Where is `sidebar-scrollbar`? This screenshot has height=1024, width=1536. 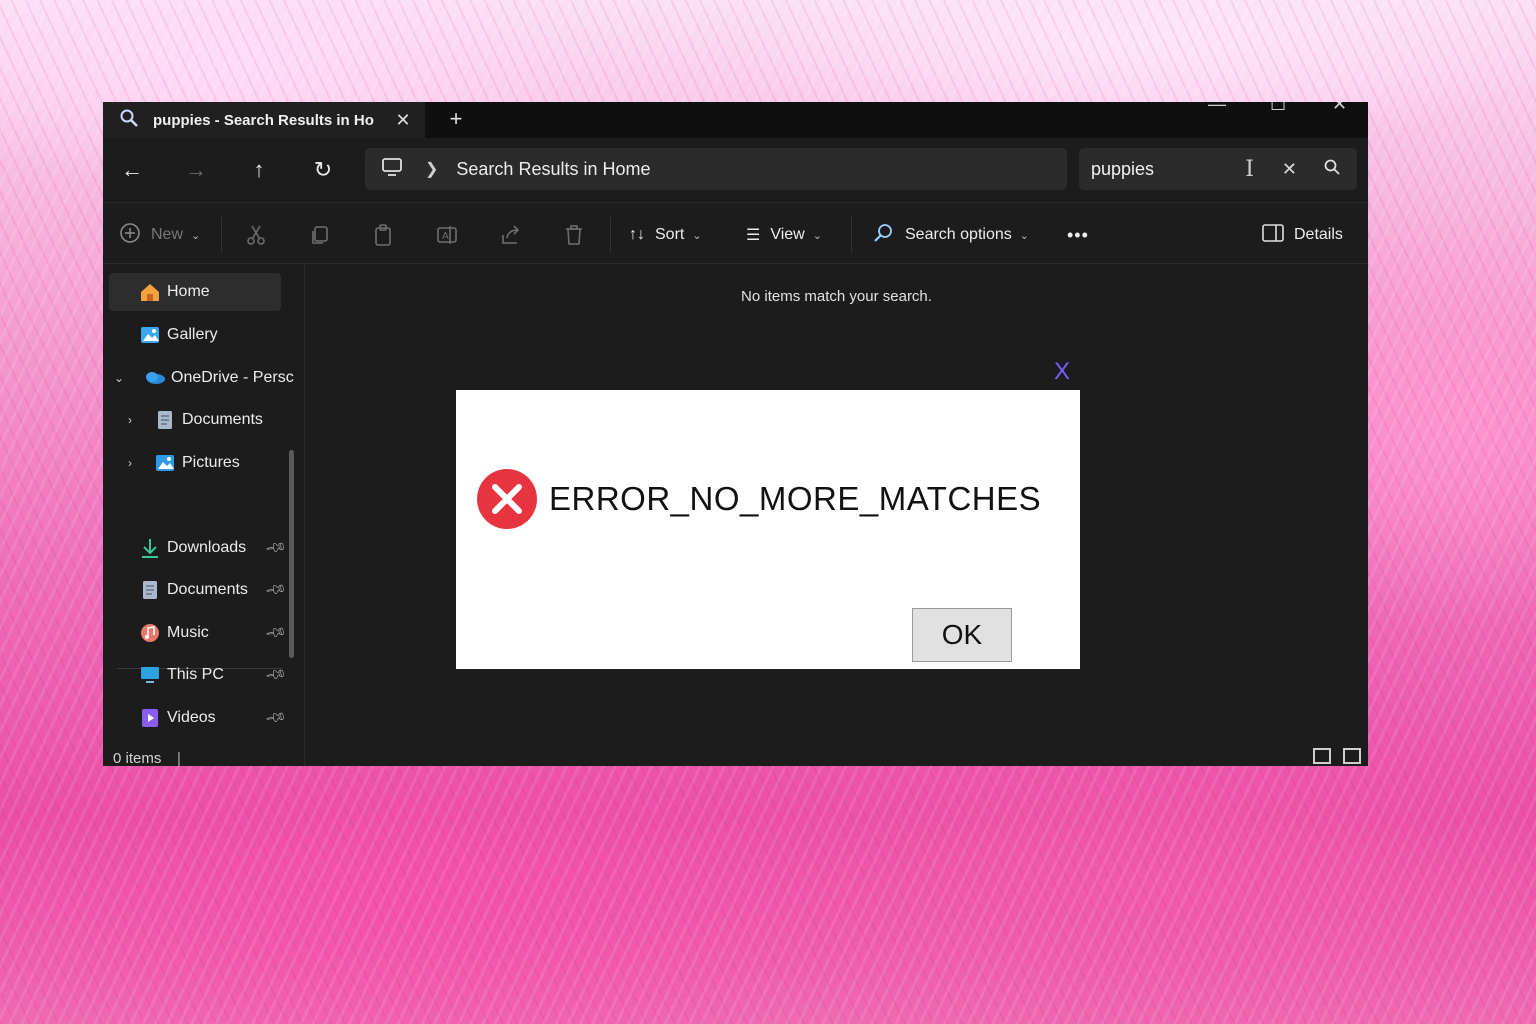 sidebar-scrollbar is located at coordinates (291, 554).